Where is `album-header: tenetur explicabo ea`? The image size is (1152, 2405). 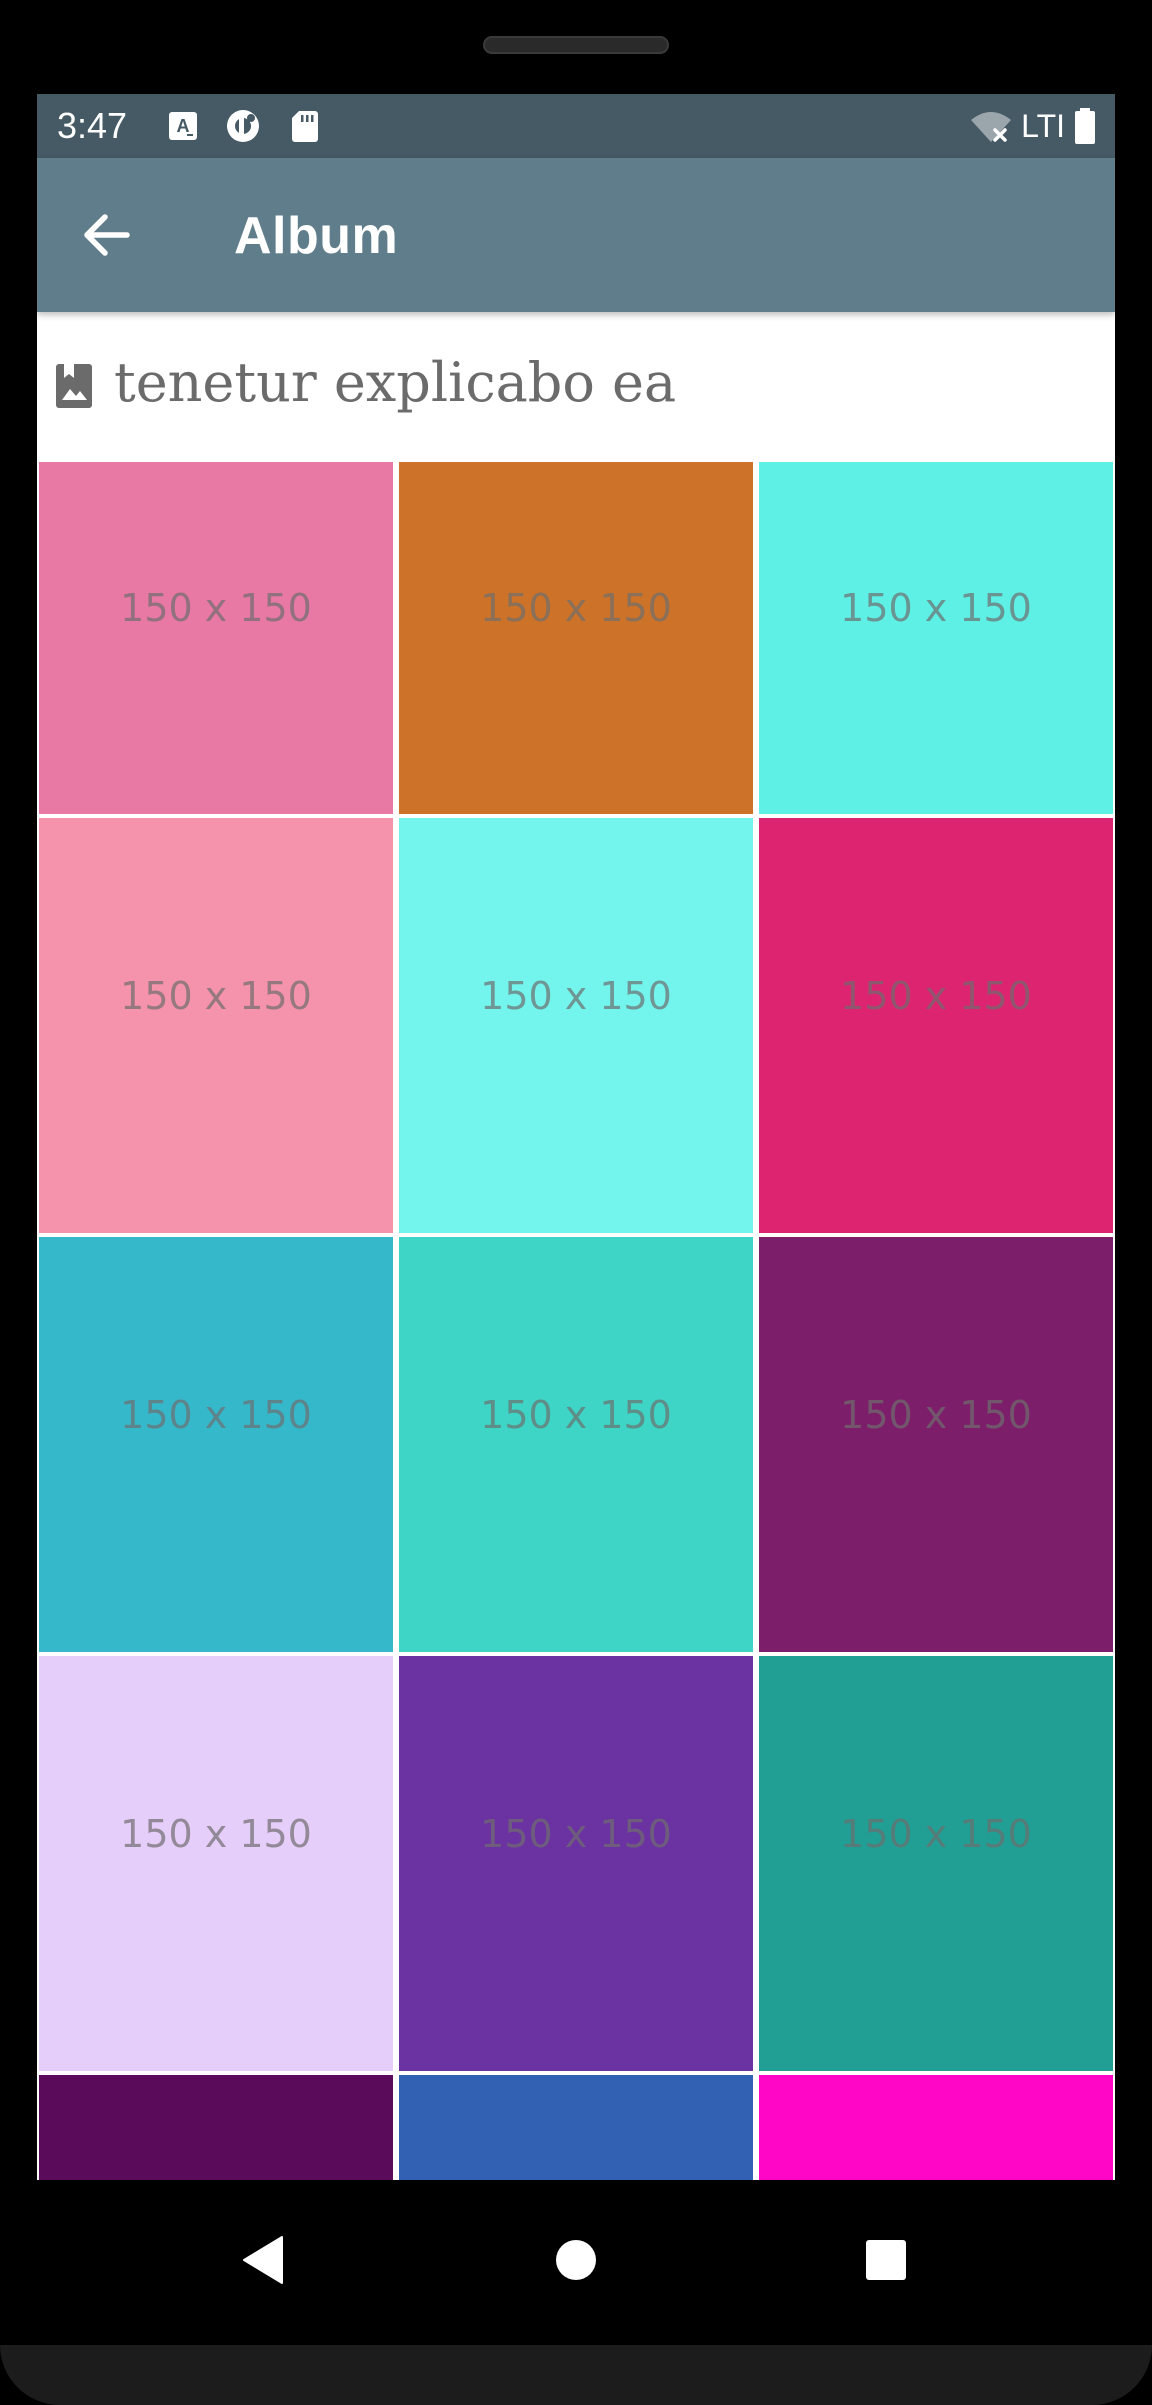
album-header: tenetur explicabo ea is located at coordinates (576, 385).